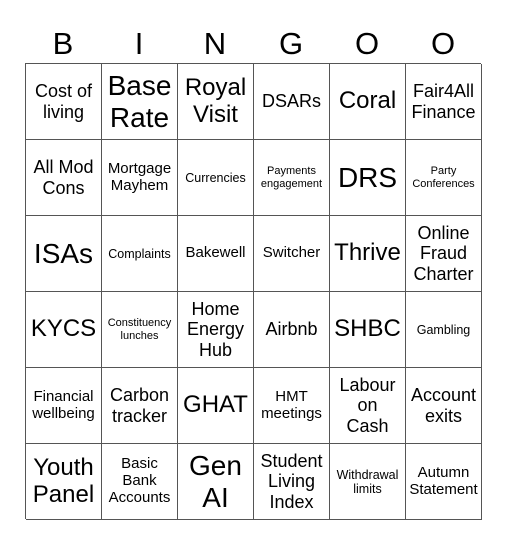 The height and width of the screenshot is (544, 506). I want to click on bingo-cell: Withdrawal limits, so click(368, 482).